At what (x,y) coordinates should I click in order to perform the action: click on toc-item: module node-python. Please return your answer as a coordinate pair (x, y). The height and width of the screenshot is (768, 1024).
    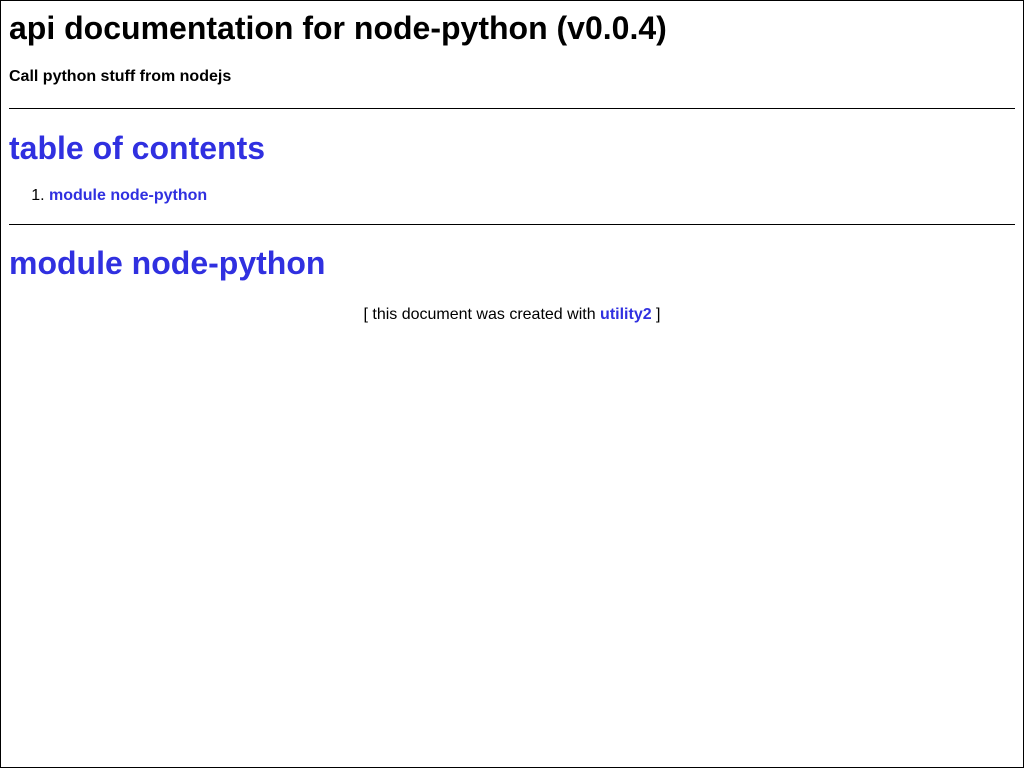
    Looking at the image, I should click on (532, 196).